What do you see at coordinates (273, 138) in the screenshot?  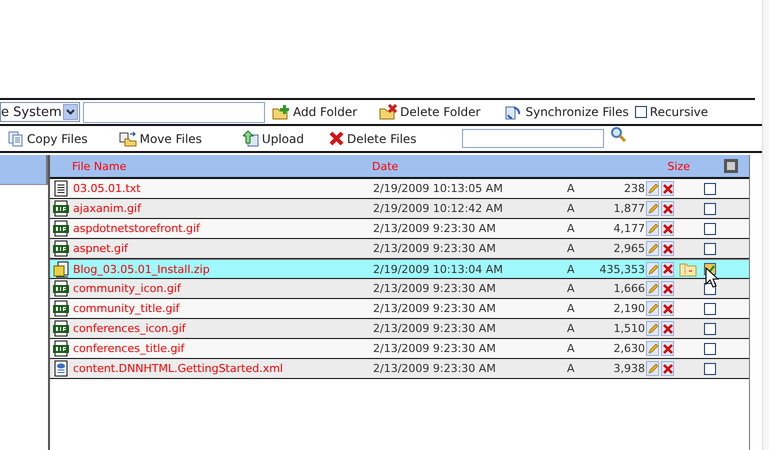 I see `file-action-button: Upload` at bounding box center [273, 138].